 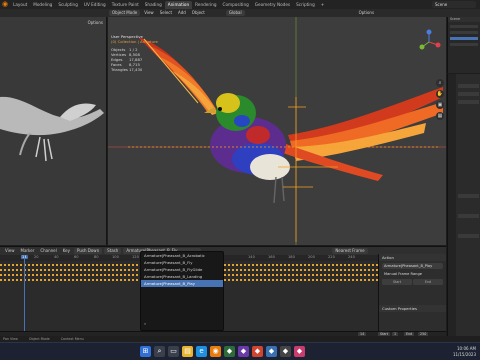 What do you see at coordinates (366, 13) in the screenshot?
I see `viewport-options-button: Options` at bounding box center [366, 13].